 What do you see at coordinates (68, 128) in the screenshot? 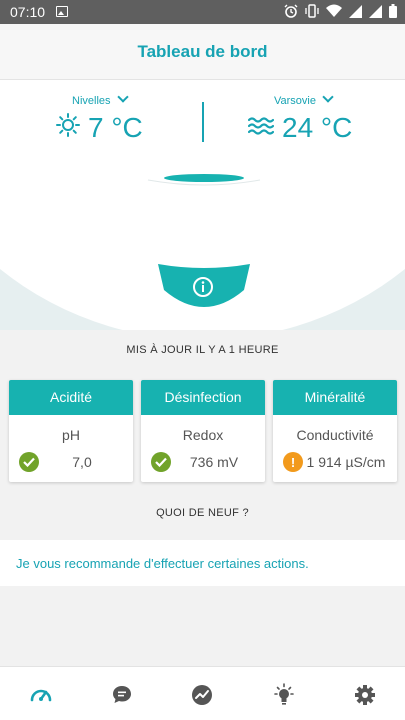
I see `sun-icon` at bounding box center [68, 128].